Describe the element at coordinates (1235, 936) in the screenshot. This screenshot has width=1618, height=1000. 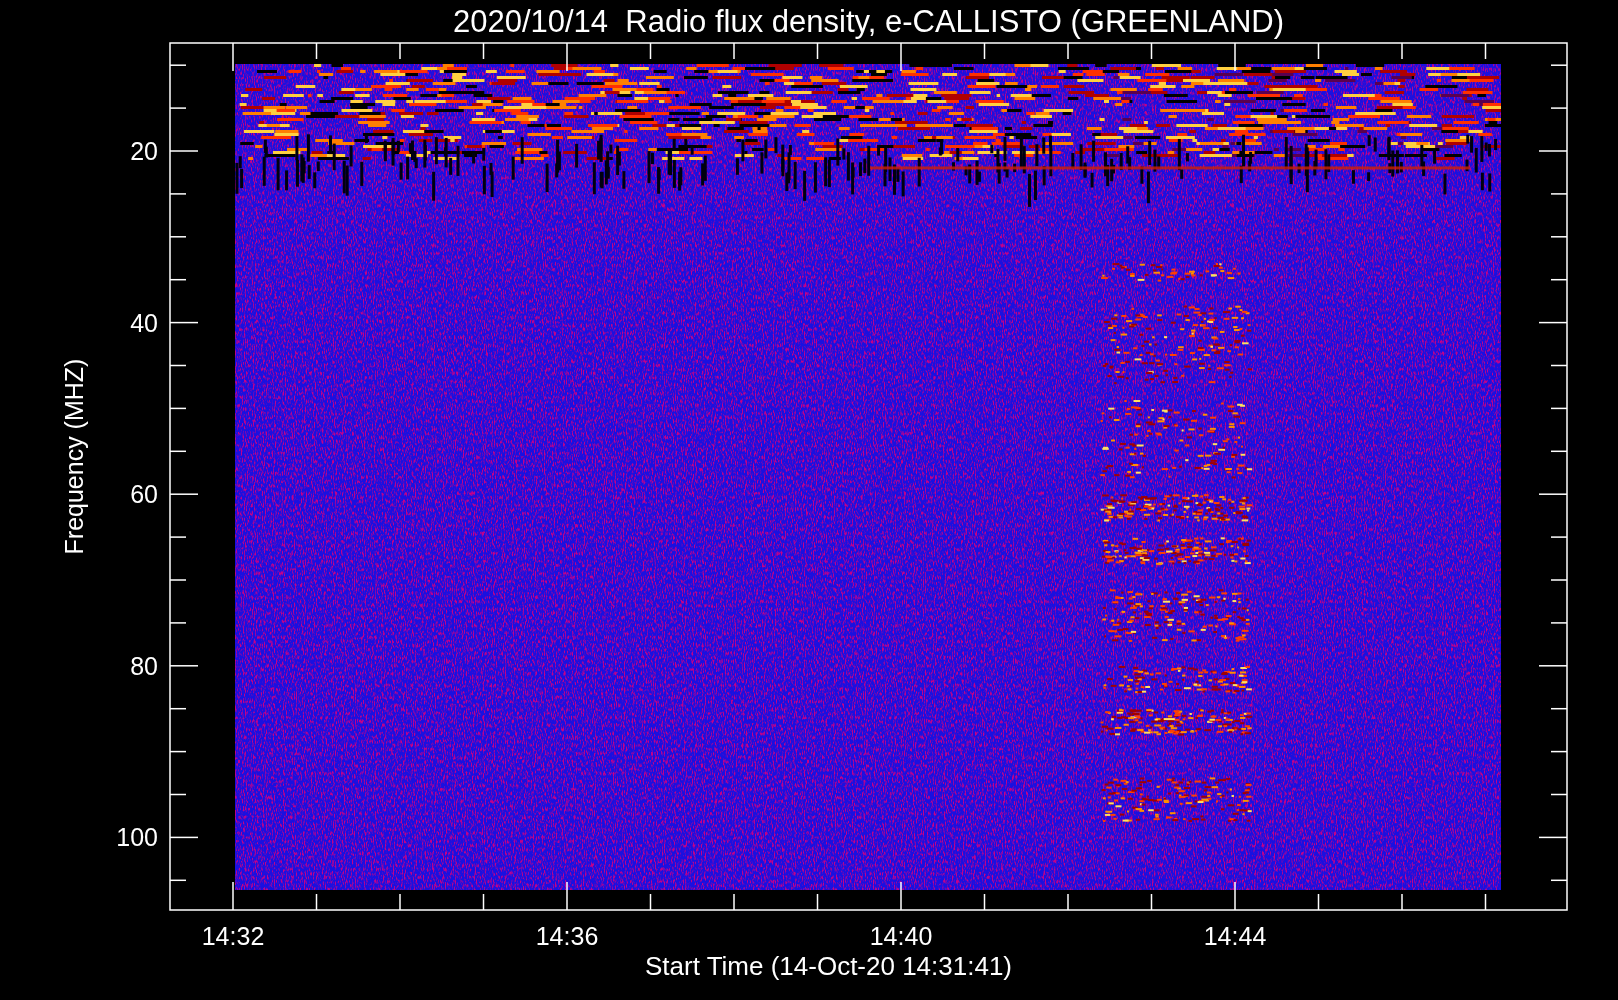
I see `tick-label: 14:44` at that location.